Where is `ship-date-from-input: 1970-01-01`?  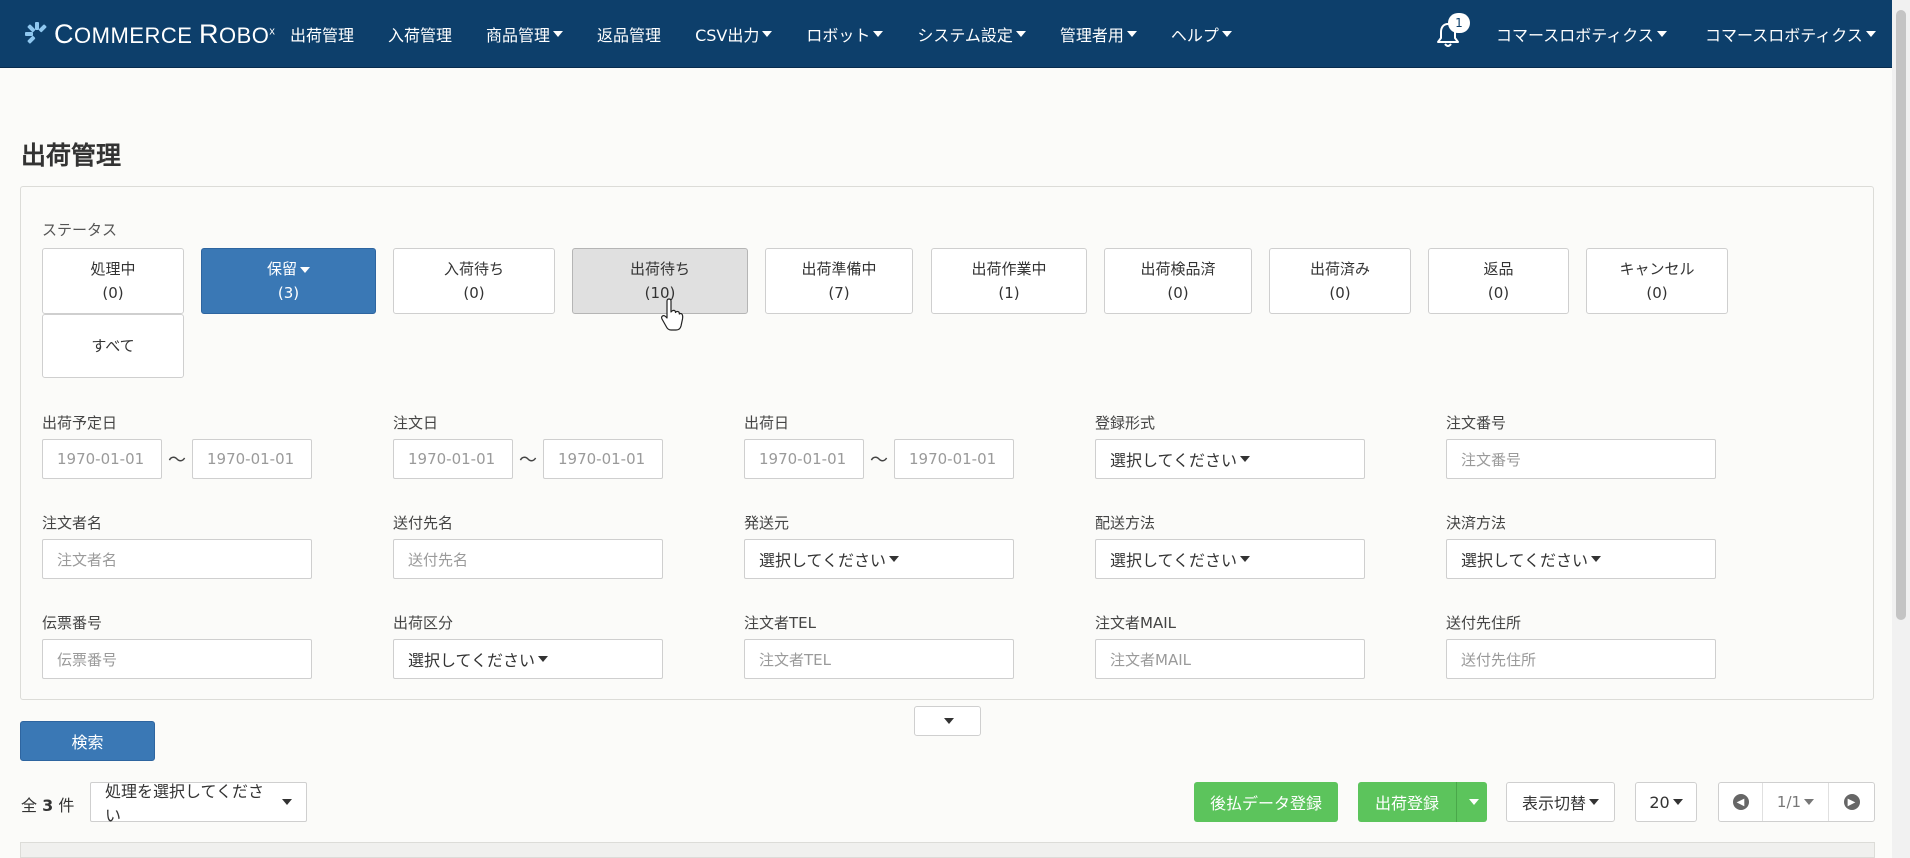 ship-date-from-input: 1970-01-01 is located at coordinates (804, 459).